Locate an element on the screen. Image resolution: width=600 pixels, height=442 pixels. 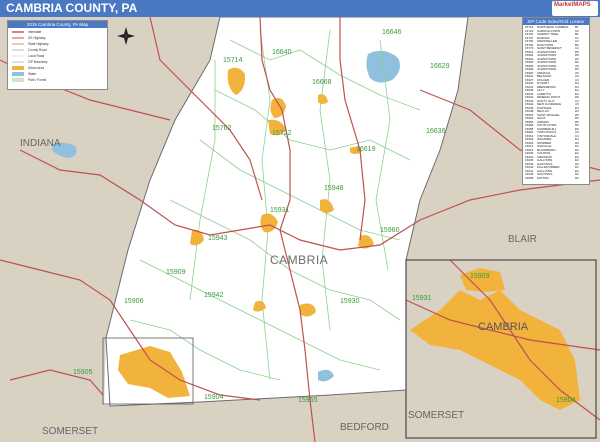
zip-label: 15960 is located at coordinates (390, 230).